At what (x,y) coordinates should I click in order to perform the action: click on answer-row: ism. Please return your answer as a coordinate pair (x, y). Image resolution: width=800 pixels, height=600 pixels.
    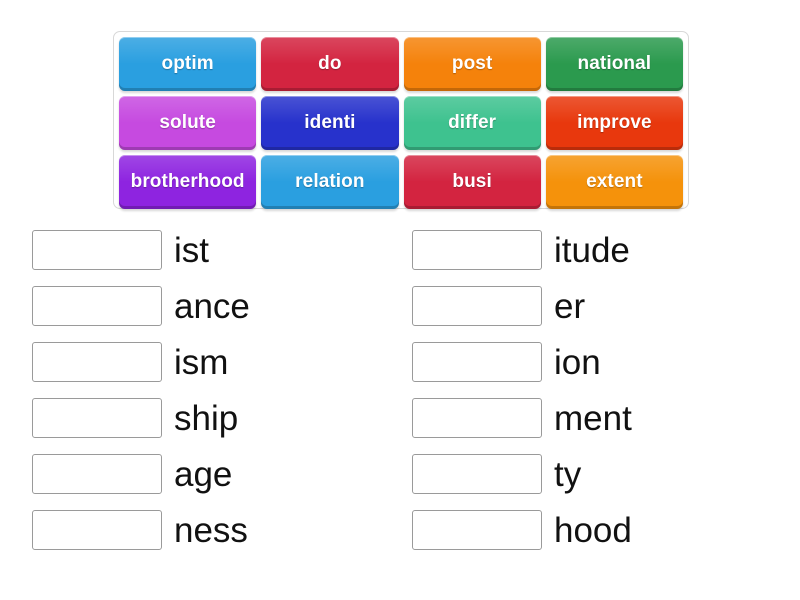
    Looking at the image, I should click on (222, 362).